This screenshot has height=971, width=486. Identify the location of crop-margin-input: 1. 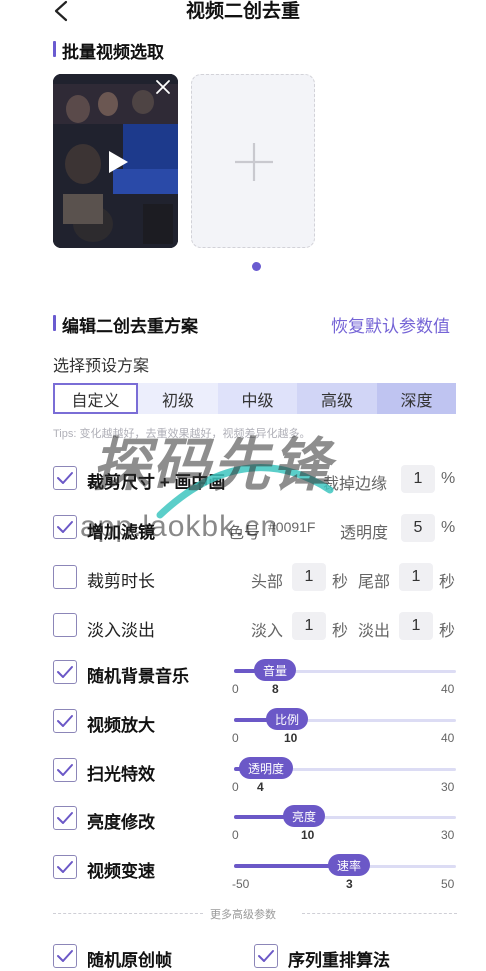
(418, 479).